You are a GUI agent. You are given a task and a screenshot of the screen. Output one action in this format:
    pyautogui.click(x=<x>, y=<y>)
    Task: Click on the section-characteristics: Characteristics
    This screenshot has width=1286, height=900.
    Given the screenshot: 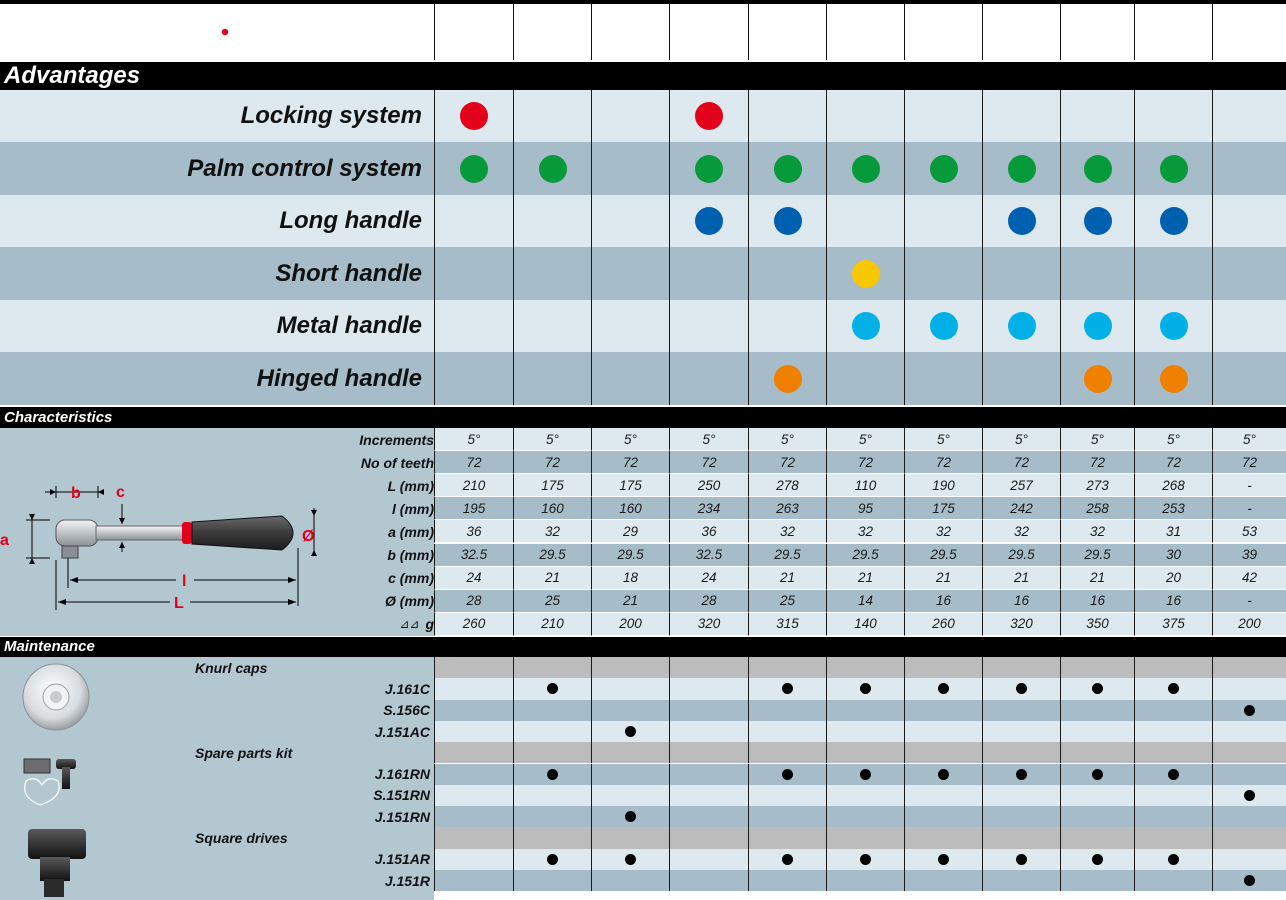 What is the action you would take?
    pyautogui.click(x=643, y=417)
    